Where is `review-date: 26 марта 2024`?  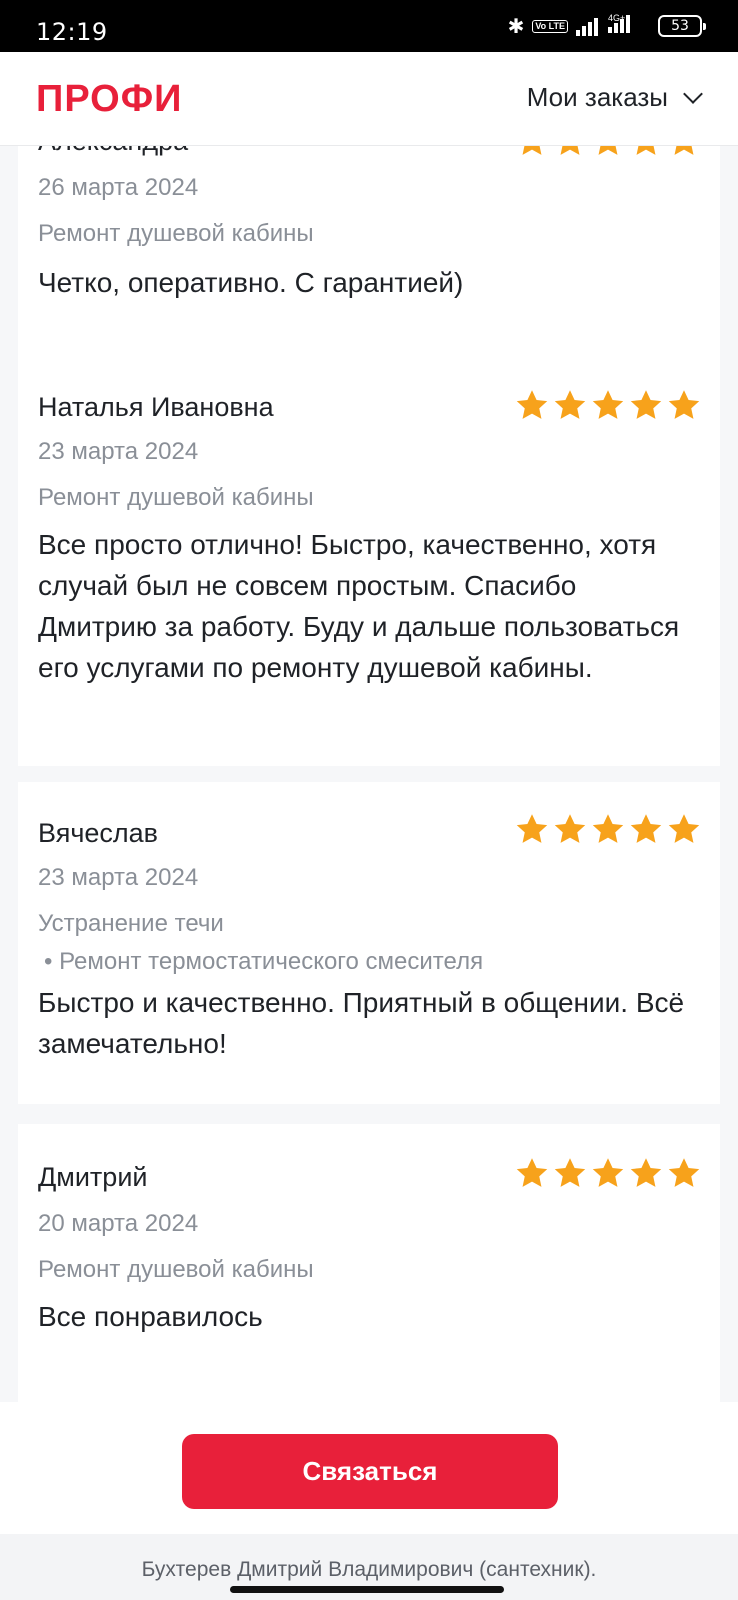 review-date: 26 марта 2024 is located at coordinates (118, 187).